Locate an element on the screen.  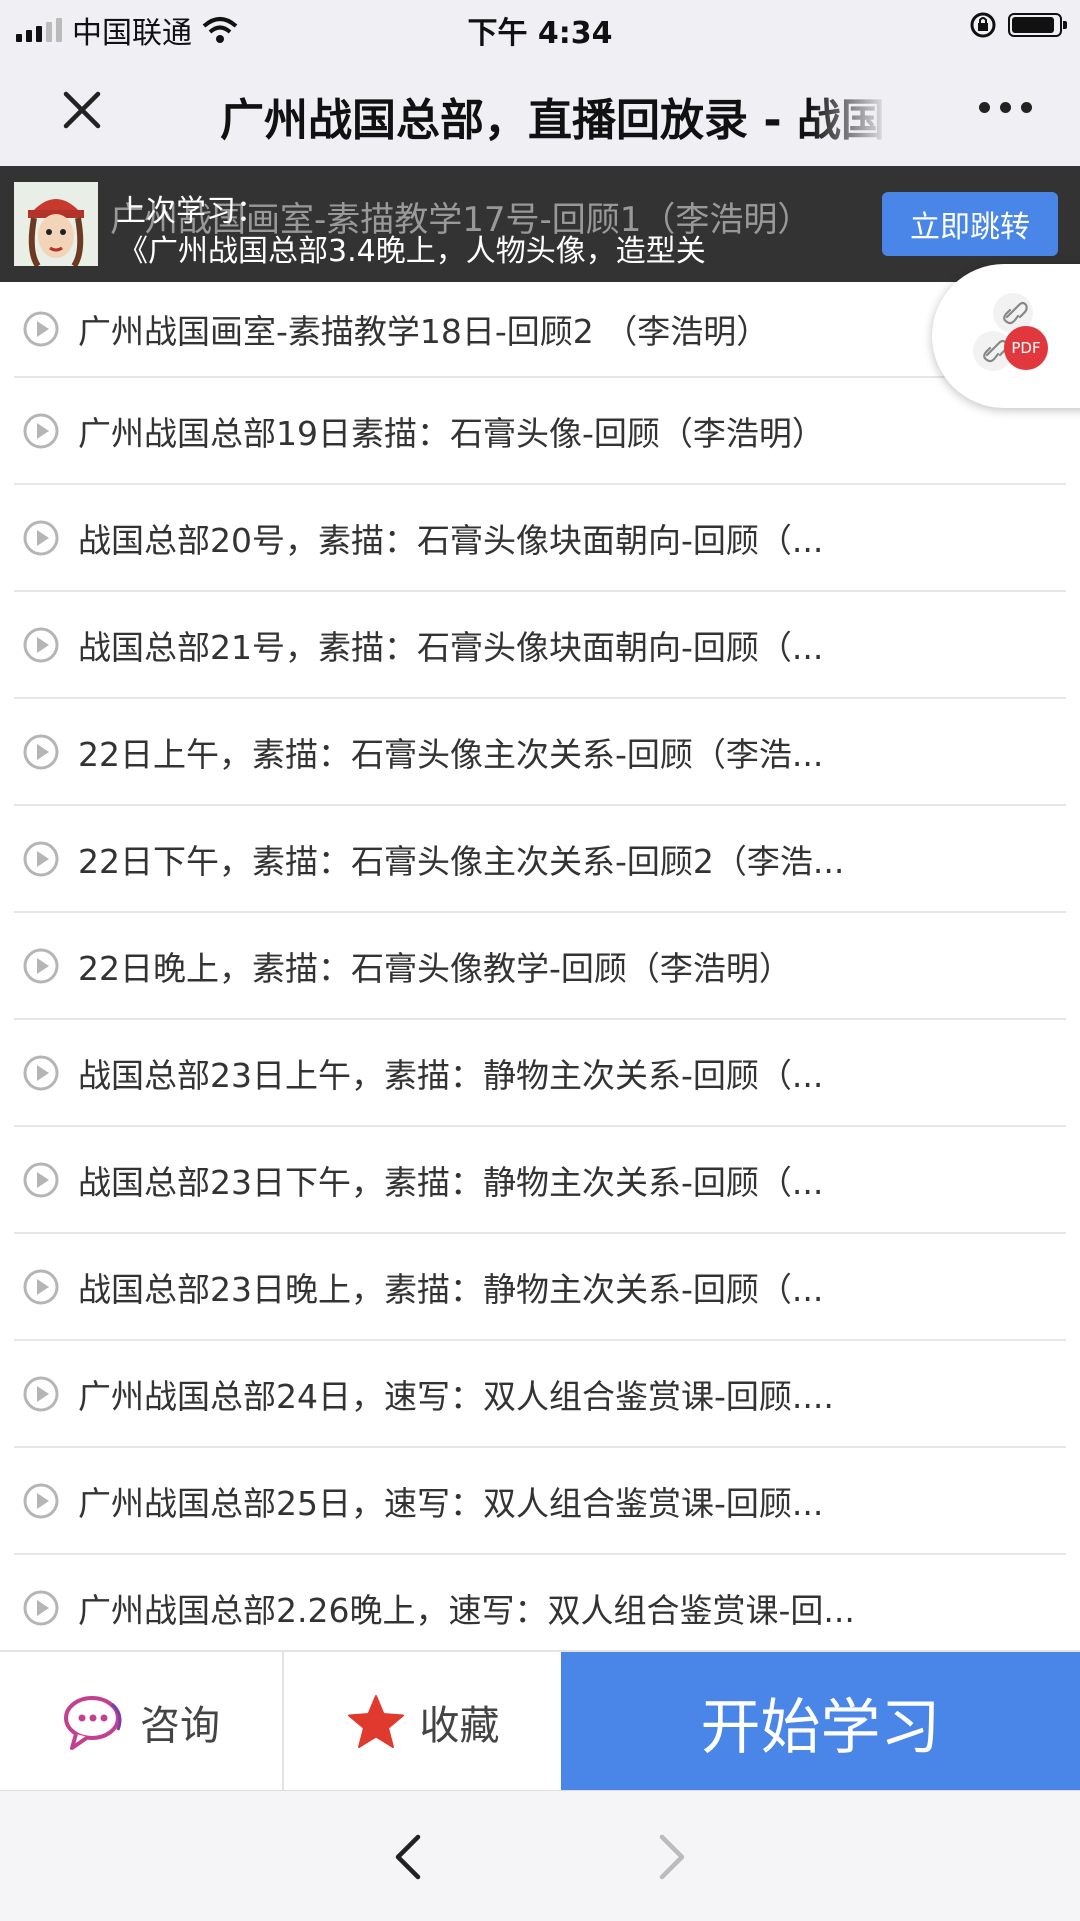
lesson-item: 广州战国总部19日素描：石膏头像-回顾（李浩明） is located at coordinates (540, 431).